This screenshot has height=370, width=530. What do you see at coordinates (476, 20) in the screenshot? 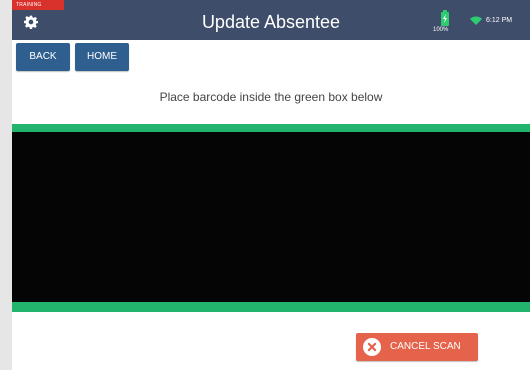
I see `wifi-icon` at bounding box center [476, 20].